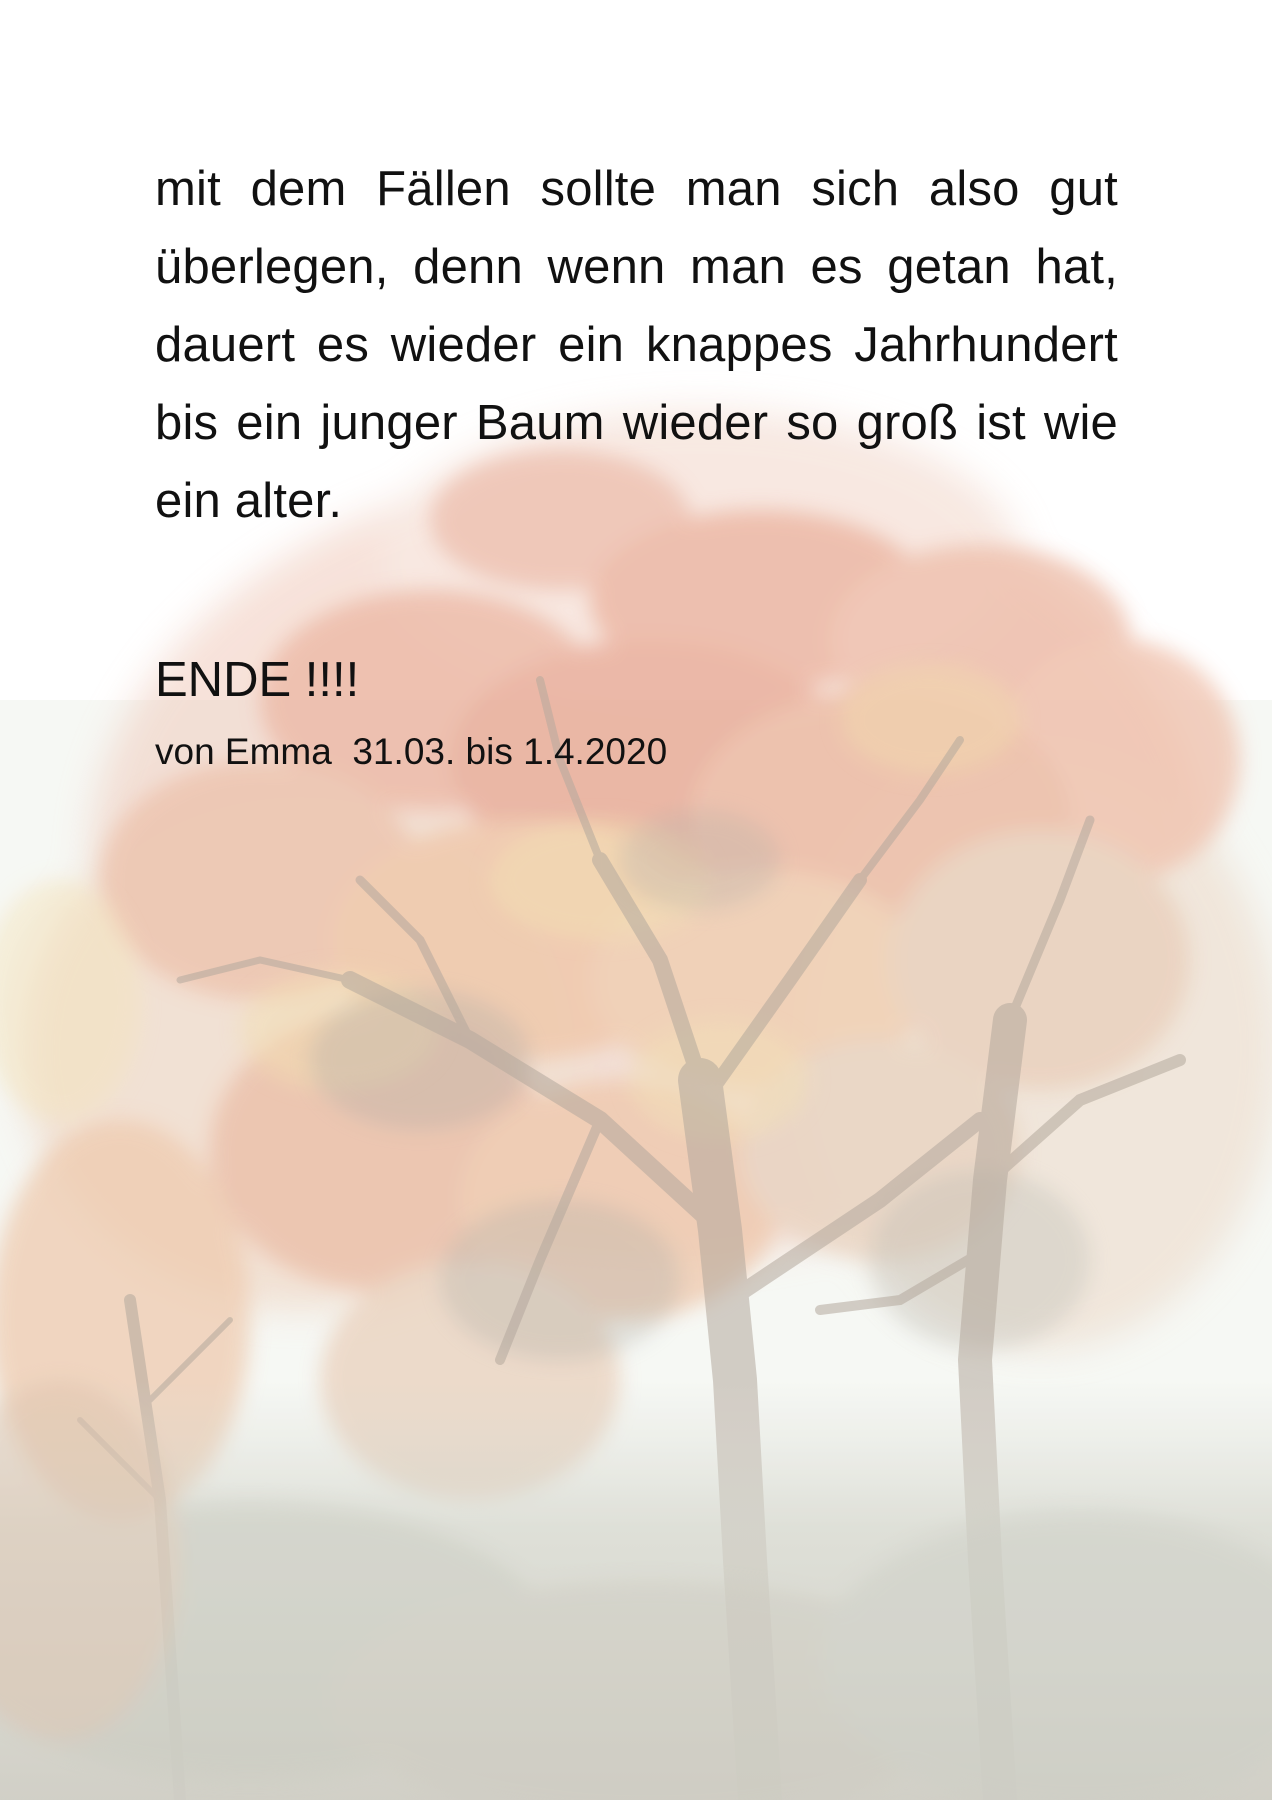 This screenshot has width=1272, height=1800. What do you see at coordinates (257, 680) in the screenshot?
I see `ending-heading: ENDE !!!!` at bounding box center [257, 680].